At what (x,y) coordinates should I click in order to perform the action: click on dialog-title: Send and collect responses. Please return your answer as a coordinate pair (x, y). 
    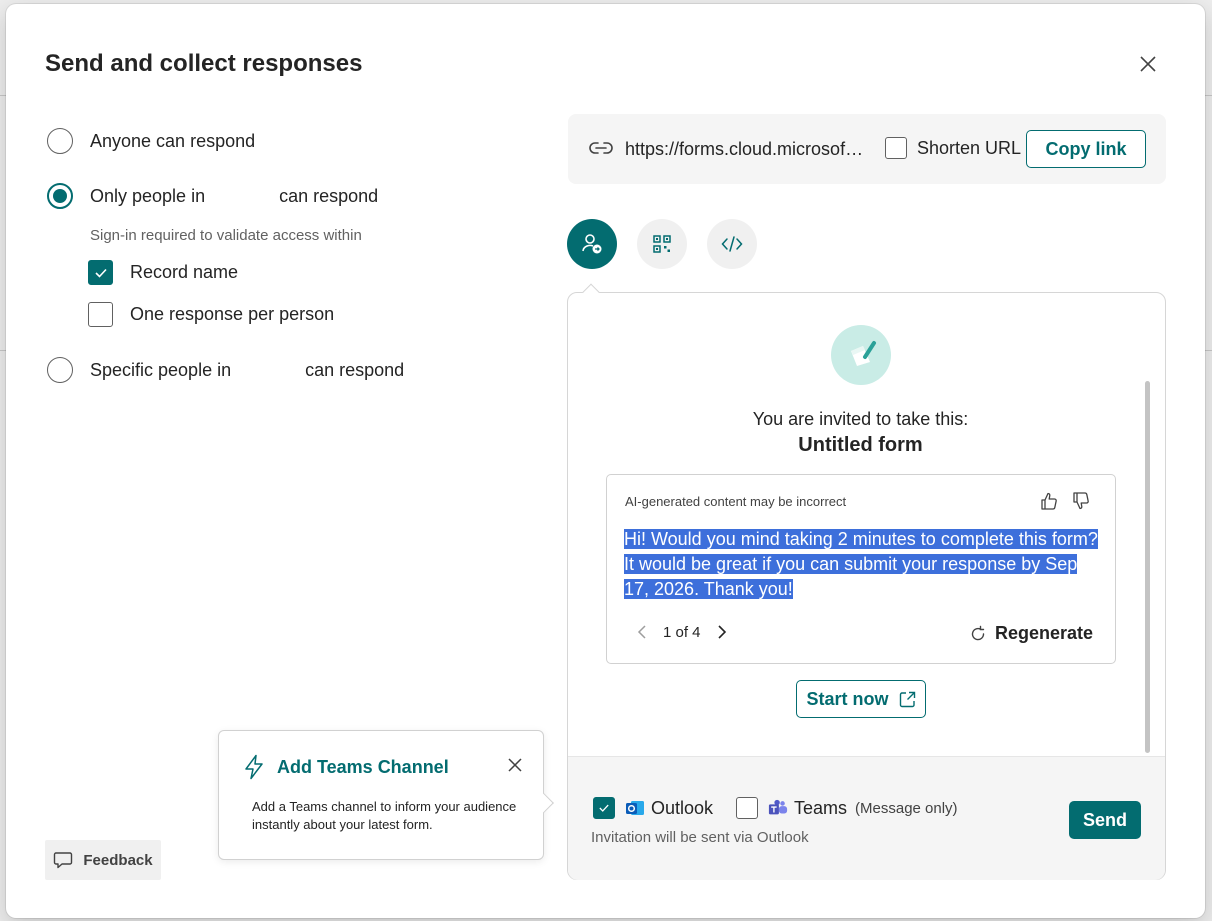
    Looking at the image, I should click on (204, 63).